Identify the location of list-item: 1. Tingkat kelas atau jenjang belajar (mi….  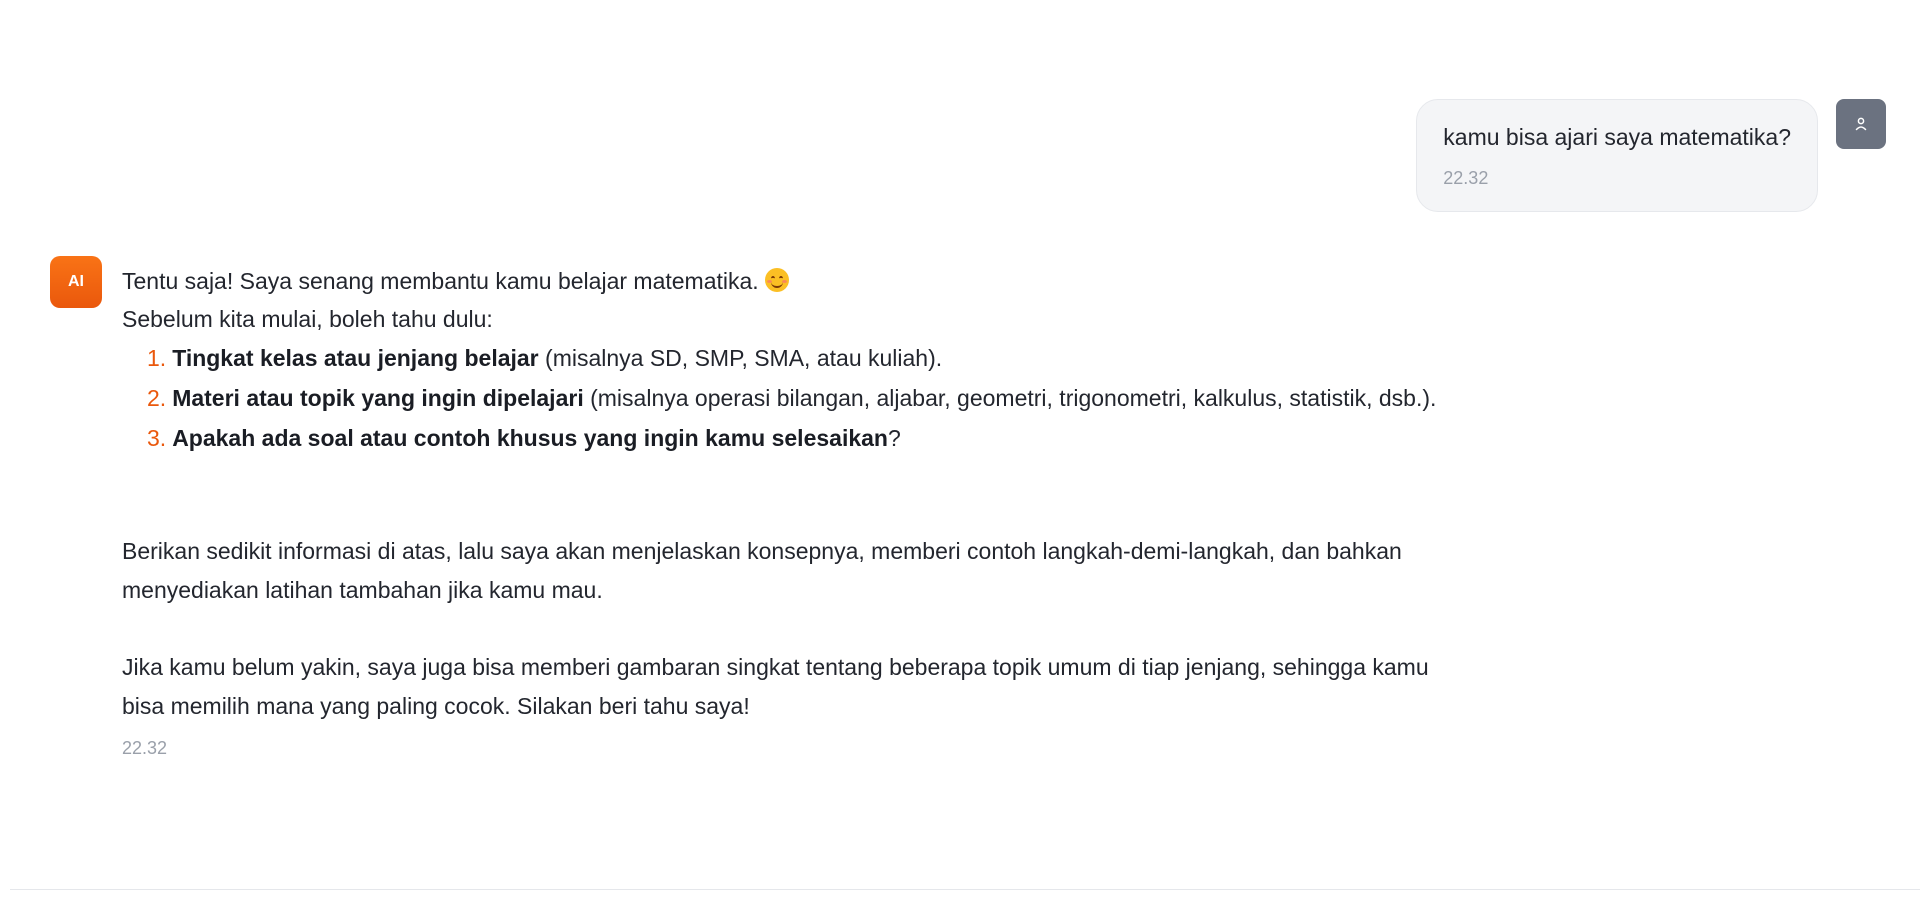
(804, 358).